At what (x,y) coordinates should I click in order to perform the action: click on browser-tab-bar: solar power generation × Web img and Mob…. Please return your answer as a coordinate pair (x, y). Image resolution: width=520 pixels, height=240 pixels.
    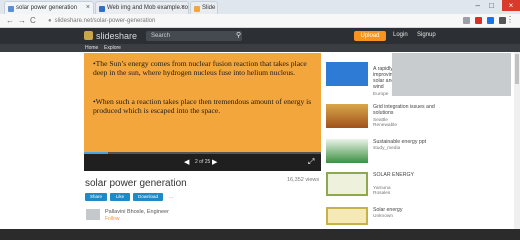
    Looking at the image, I should click on (260, 7).